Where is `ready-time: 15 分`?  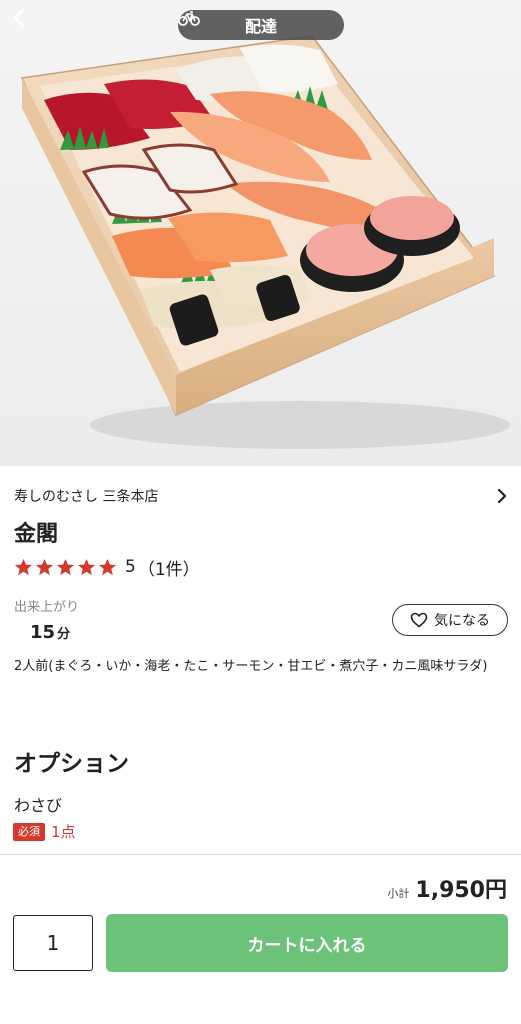 ready-time: 15 分 is located at coordinates (50, 632).